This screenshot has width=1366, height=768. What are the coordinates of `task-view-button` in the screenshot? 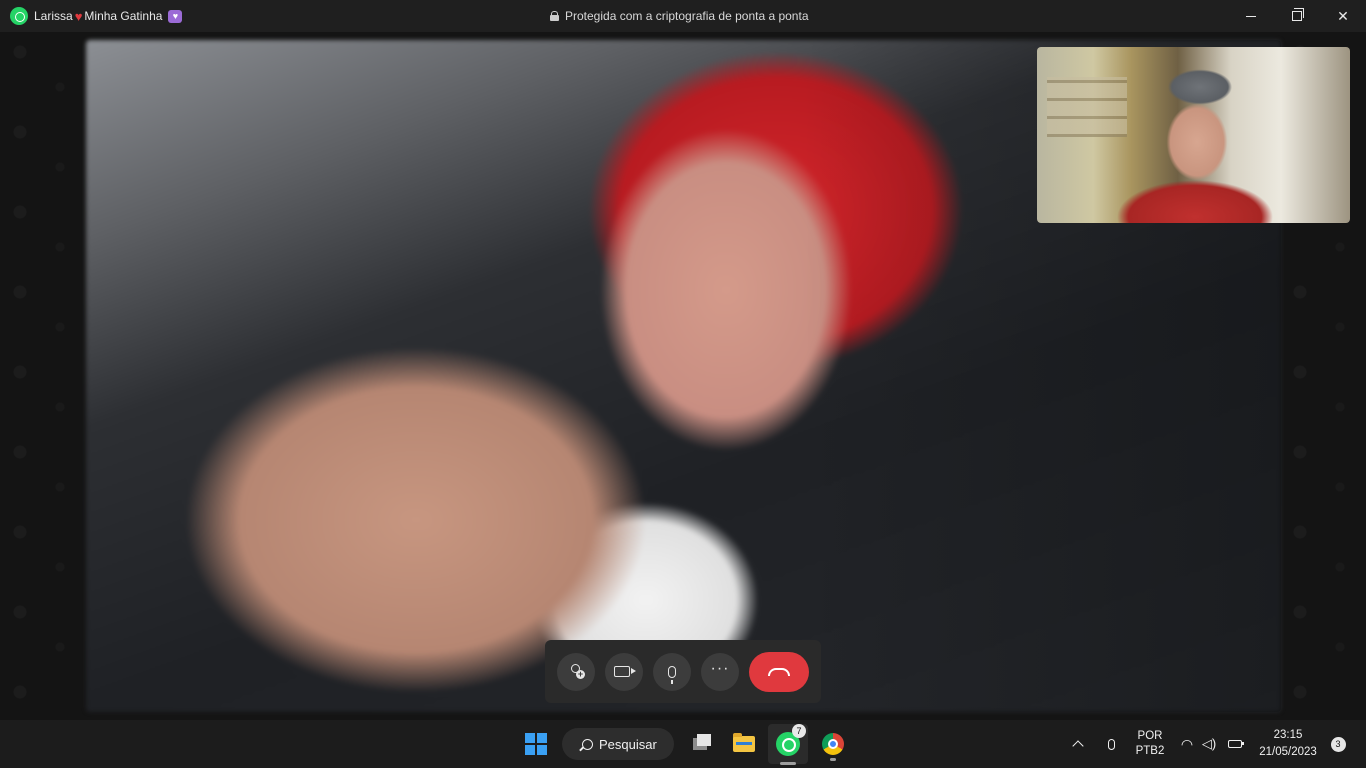 It's located at (701, 744).